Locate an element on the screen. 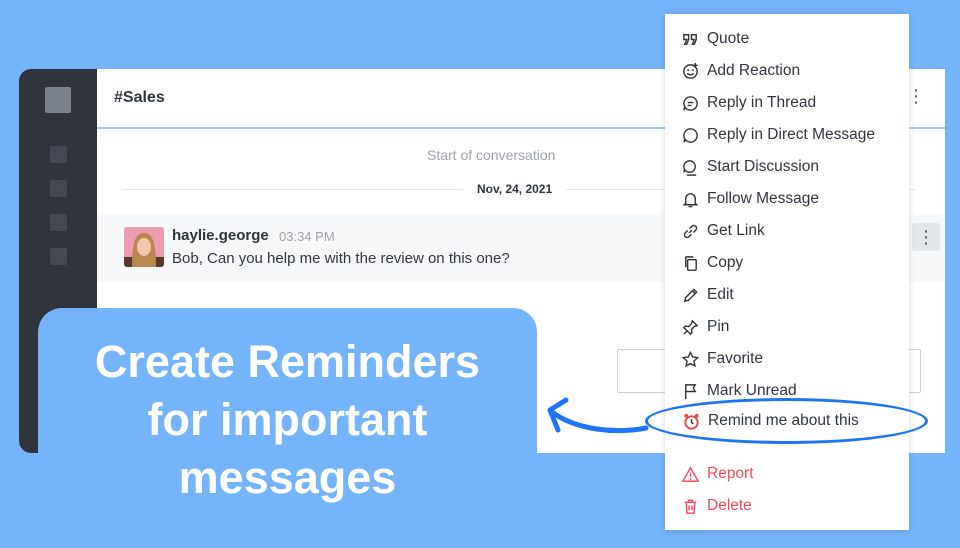  menu-item-delete: Delete is located at coordinates (716, 506).